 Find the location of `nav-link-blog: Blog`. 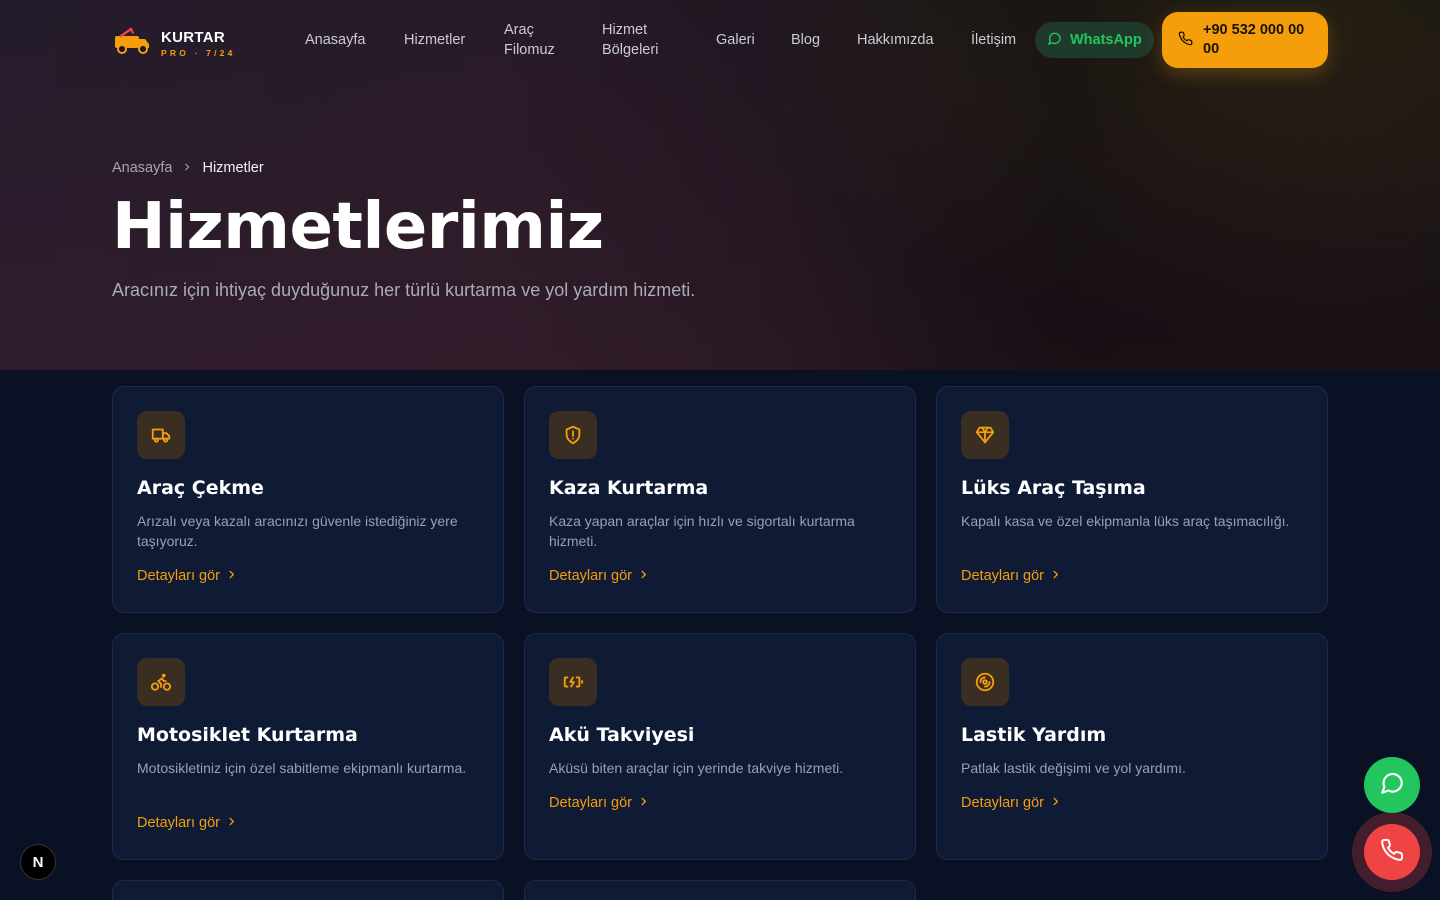

nav-link-blog: Blog is located at coordinates (805, 40).